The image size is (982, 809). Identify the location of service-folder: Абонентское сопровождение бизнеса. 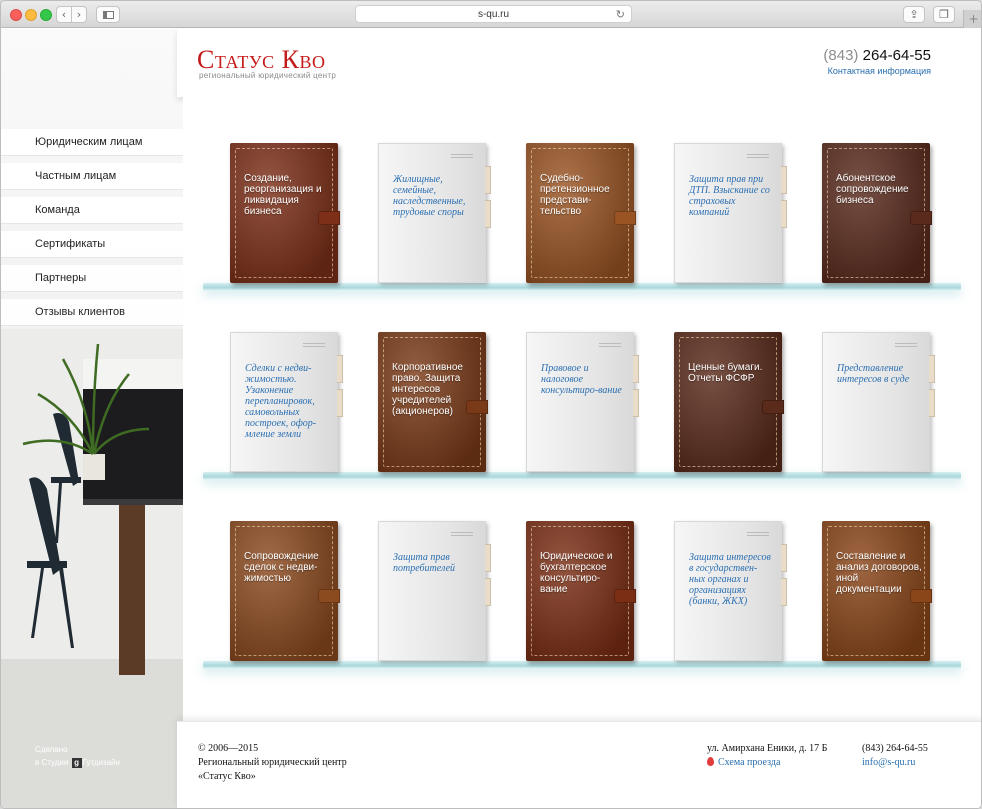
(877, 213).